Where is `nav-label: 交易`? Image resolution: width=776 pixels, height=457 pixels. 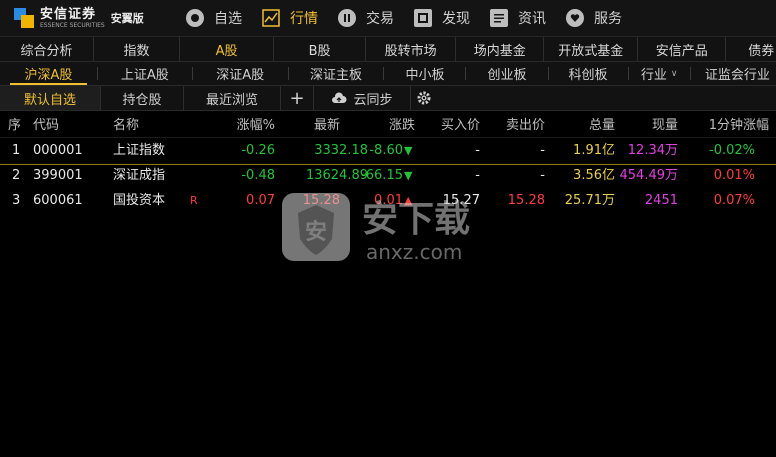
nav-label: 交易 is located at coordinates (380, 19).